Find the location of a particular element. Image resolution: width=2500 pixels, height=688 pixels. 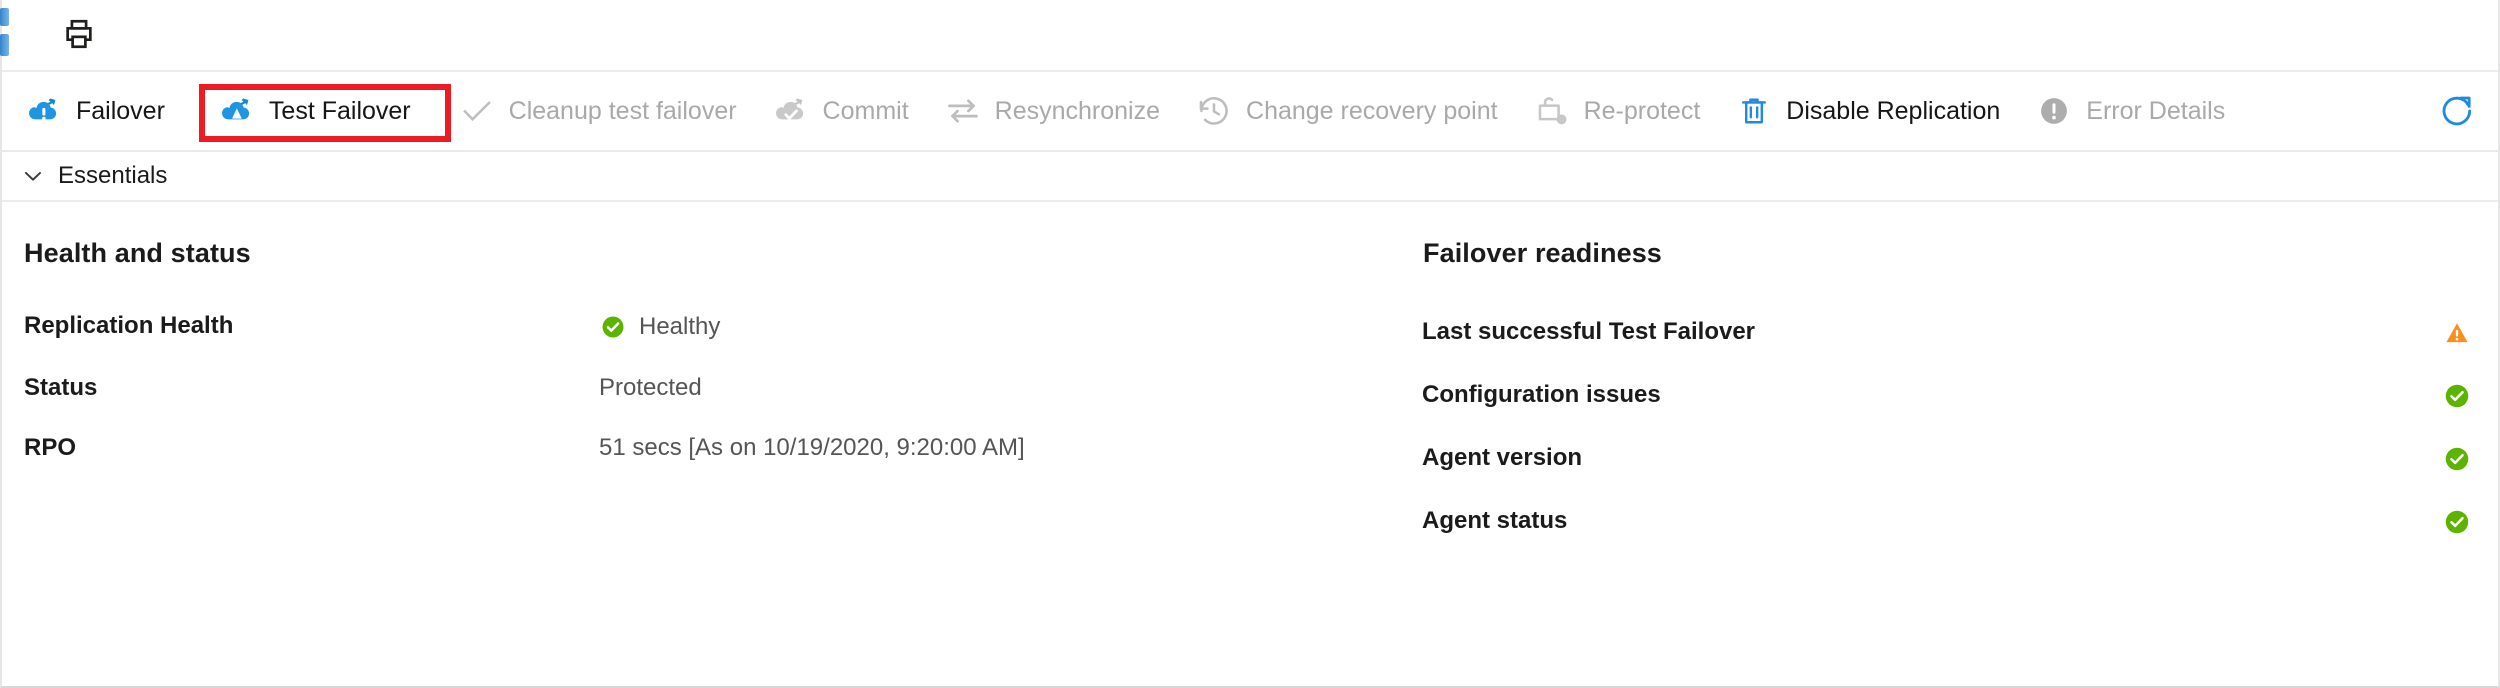

command-disable-replication: Disable Replication is located at coordinates (1873, 111).